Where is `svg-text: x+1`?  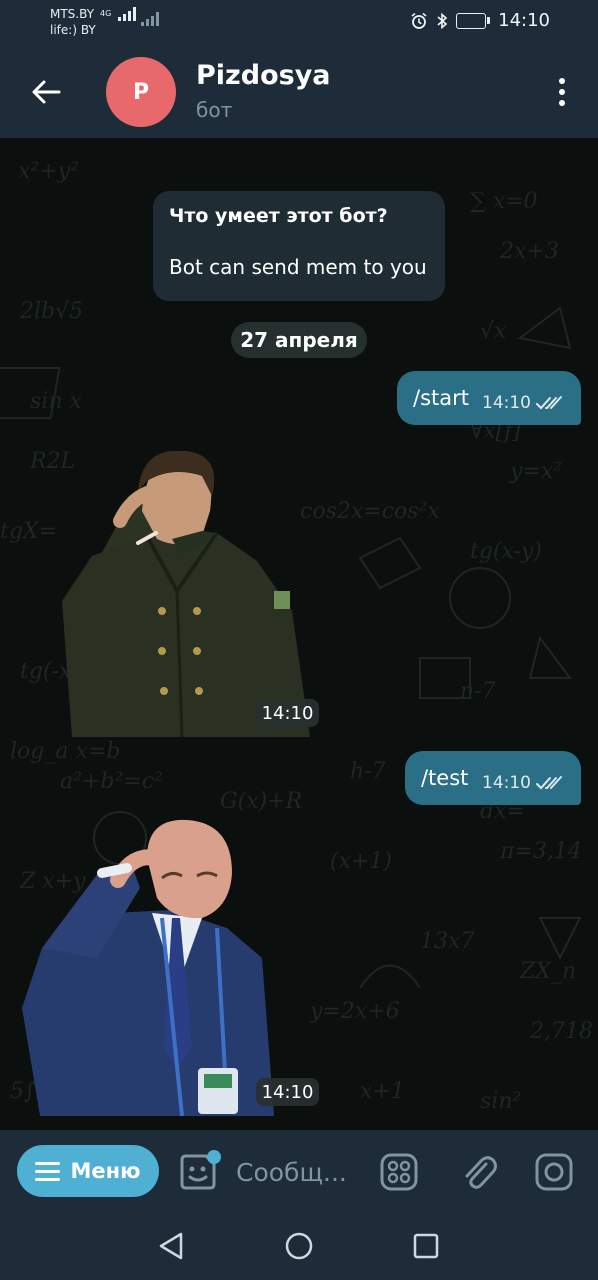 svg-text: x+1 is located at coordinates (382, 1091).